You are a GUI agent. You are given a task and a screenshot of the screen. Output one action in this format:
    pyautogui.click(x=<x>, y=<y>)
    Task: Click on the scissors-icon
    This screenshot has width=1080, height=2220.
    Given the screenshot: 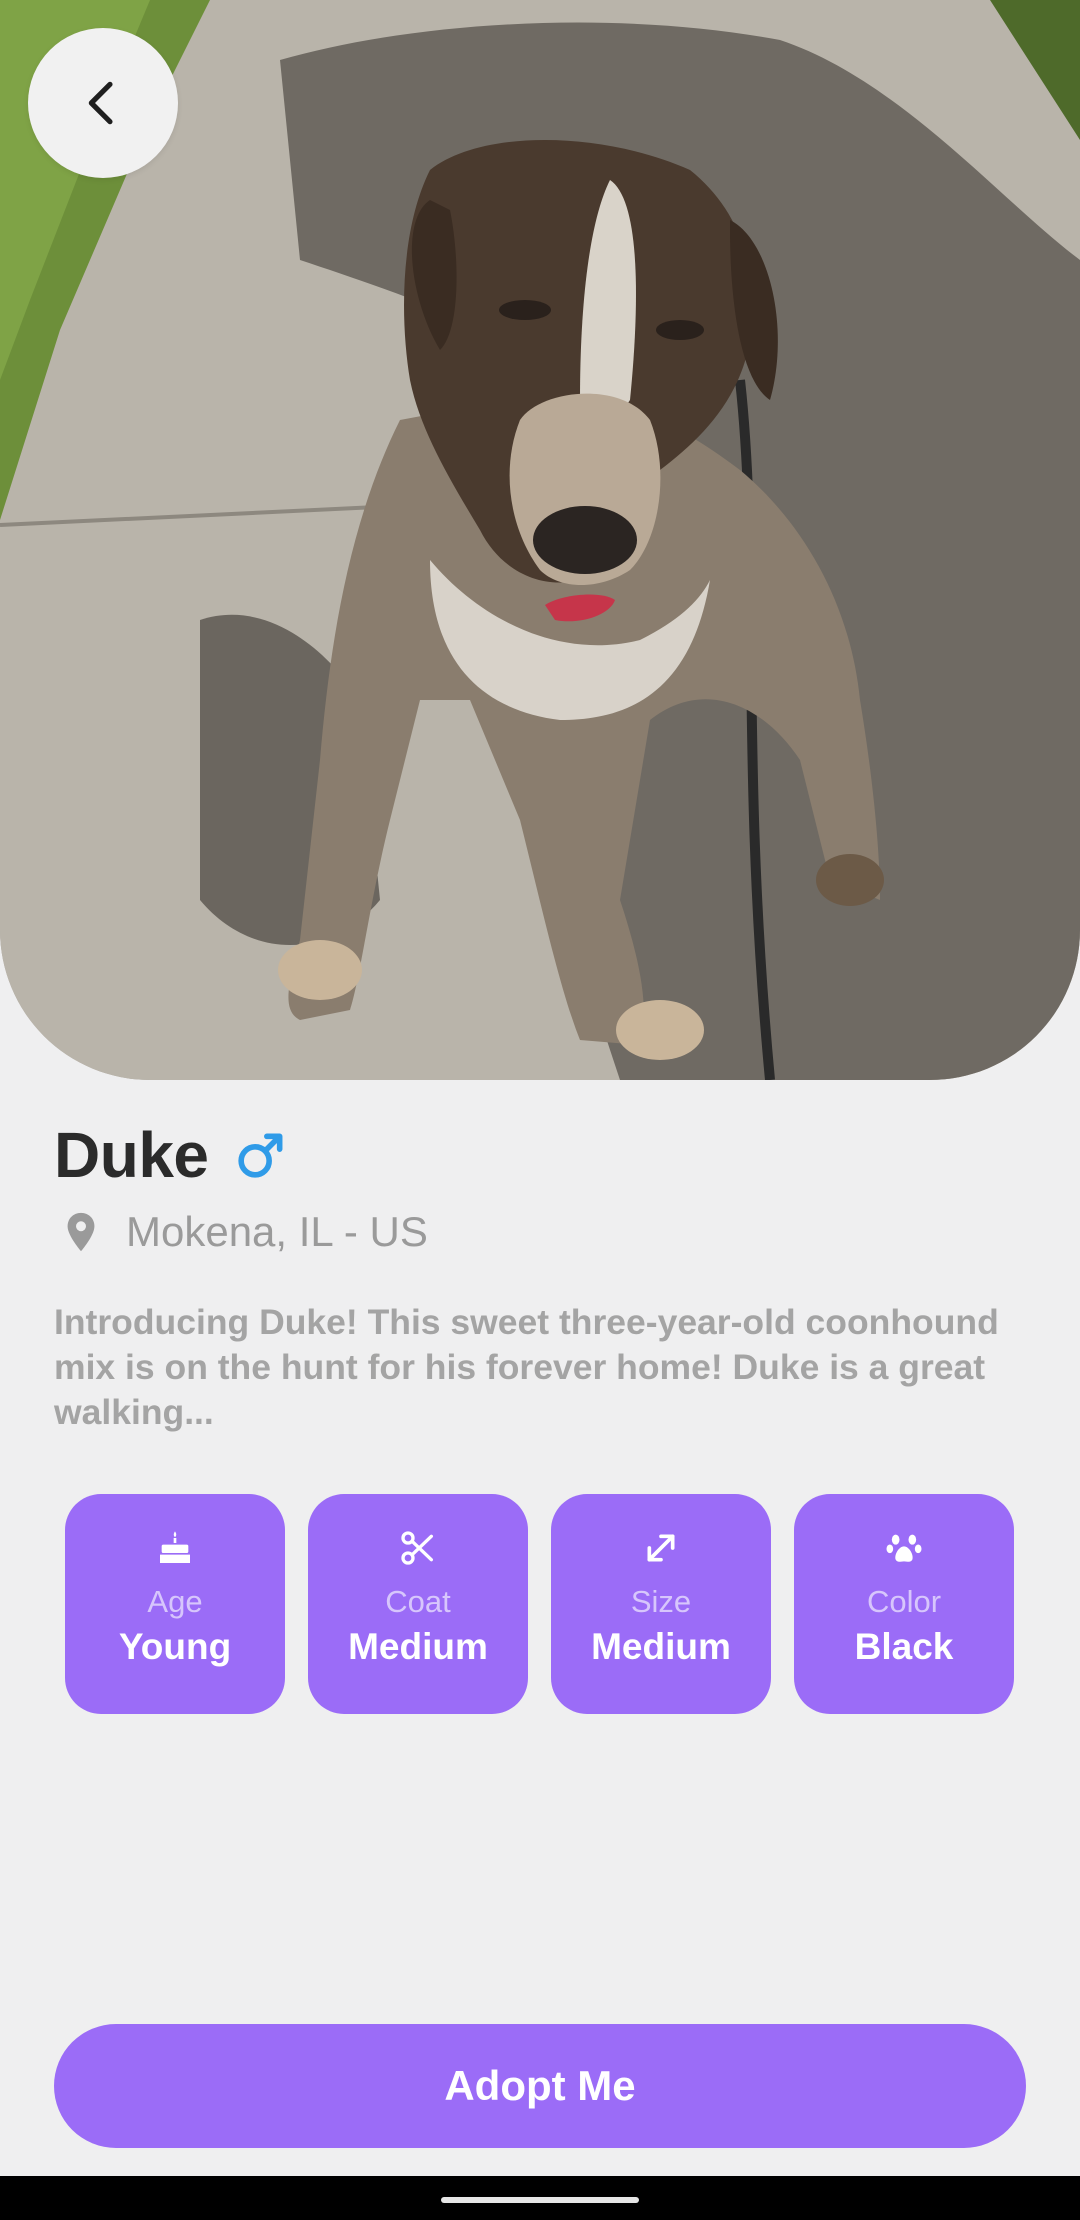 What is the action you would take?
    pyautogui.click(x=417, y=1548)
    